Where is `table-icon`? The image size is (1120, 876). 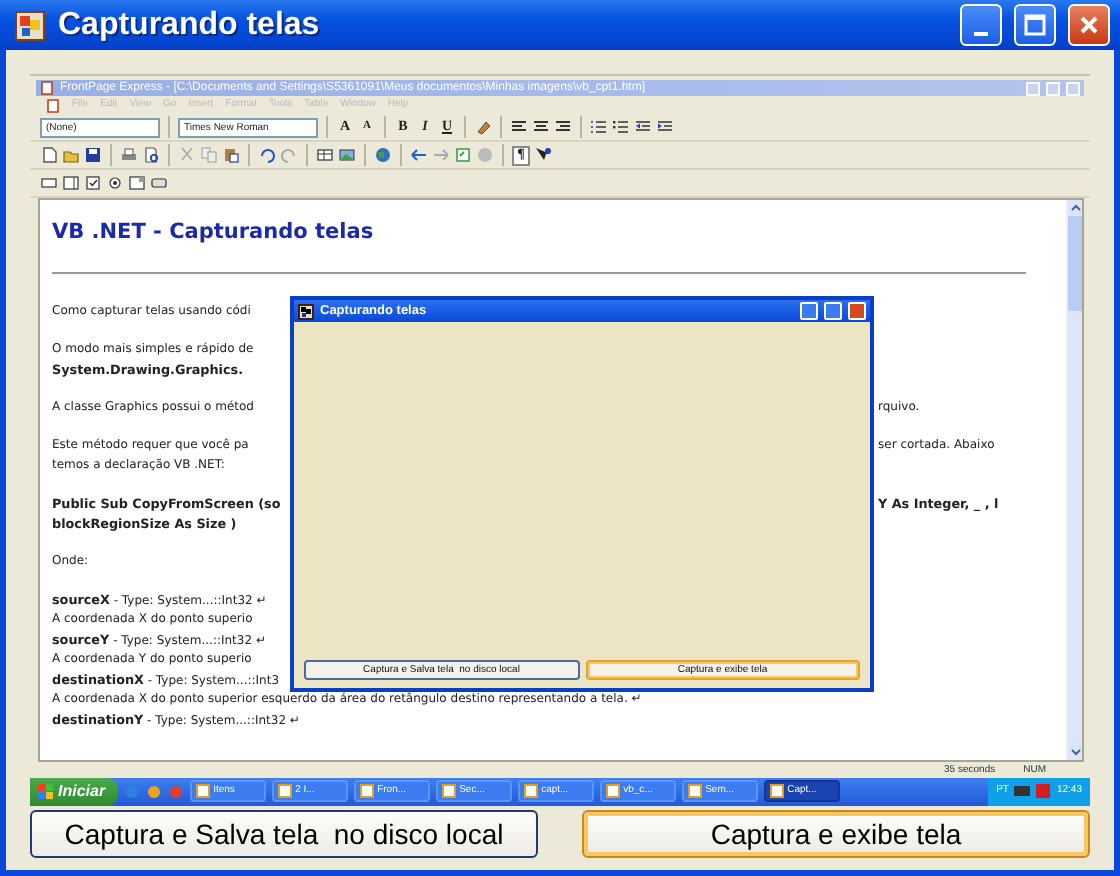
table-icon is located at coordinates (325, 155).